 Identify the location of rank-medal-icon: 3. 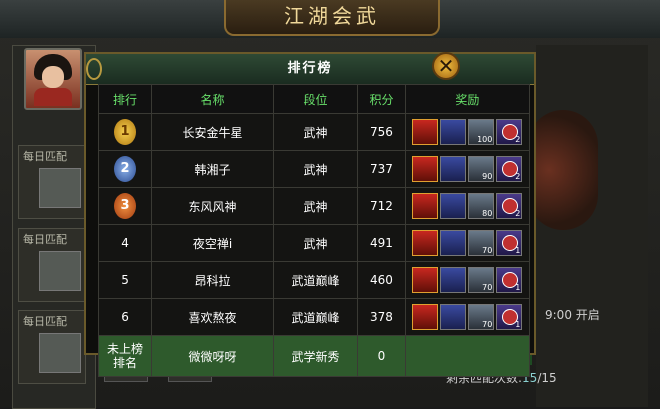
(125, 206).